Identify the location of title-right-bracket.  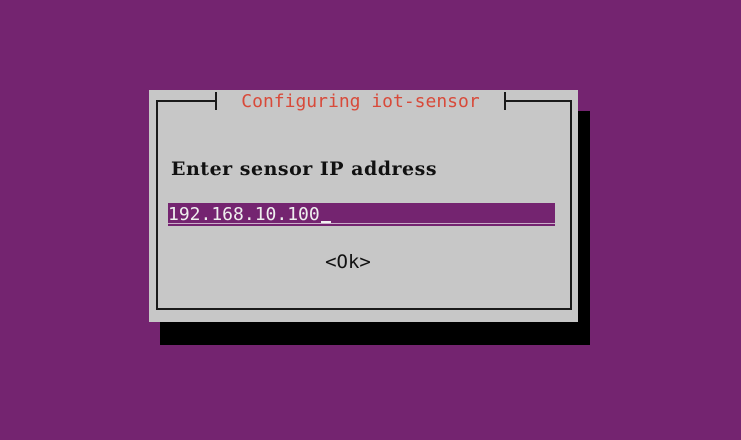
(505, 101).